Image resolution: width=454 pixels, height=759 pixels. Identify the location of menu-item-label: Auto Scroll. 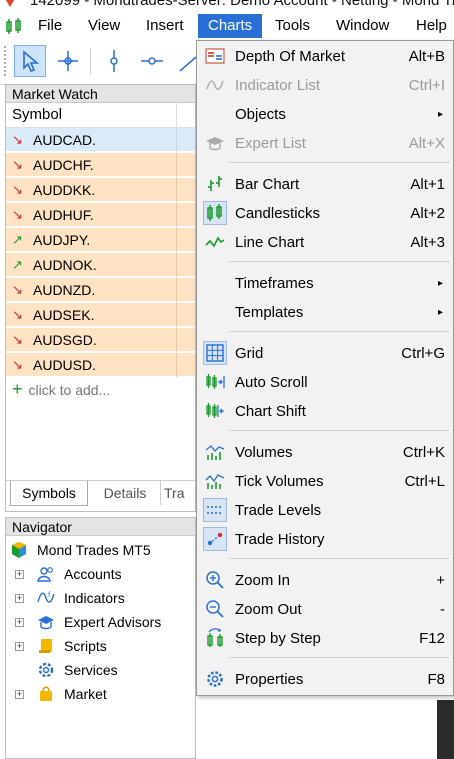
(271, 382).